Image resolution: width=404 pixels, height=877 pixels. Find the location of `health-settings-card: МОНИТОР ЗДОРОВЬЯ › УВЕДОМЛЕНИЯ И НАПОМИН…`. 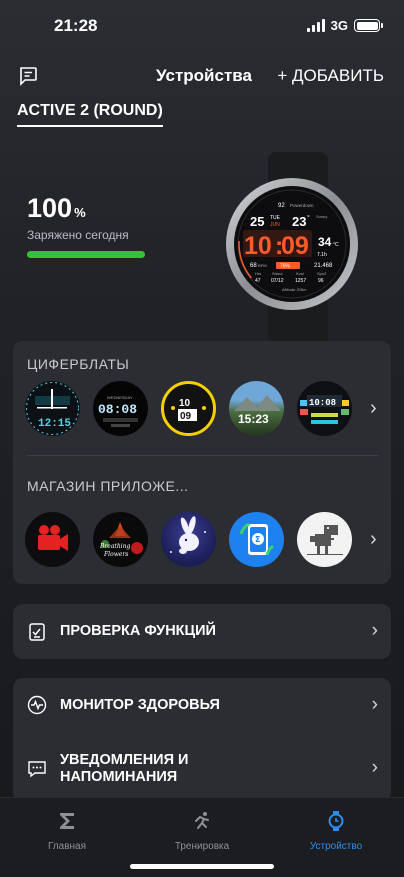

health-settings-card: МОНИТОР ЗДОРОВЬЯ › УВЕДОМЛЕНИЯ И НАПОМИН… is located at coordinates (202, 740).